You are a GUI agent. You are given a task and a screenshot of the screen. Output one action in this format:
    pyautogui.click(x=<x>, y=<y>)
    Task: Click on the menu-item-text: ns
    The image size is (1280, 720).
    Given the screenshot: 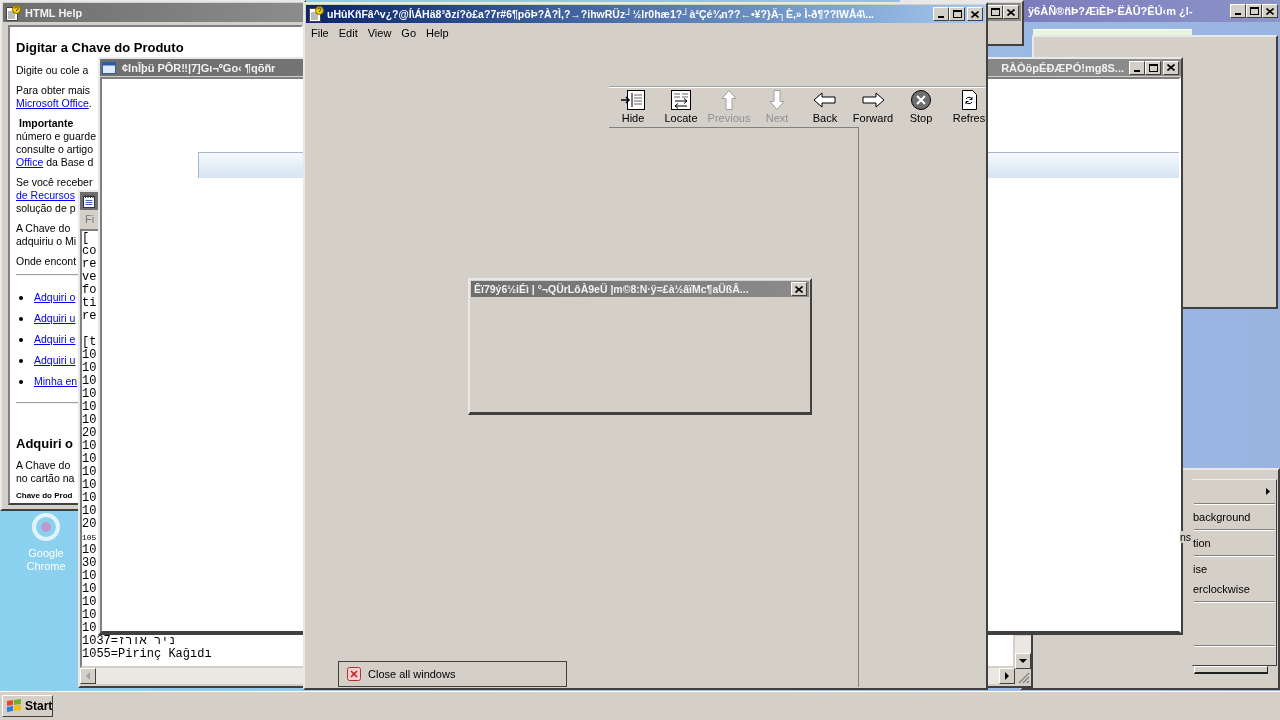 What is the action you would take?
    pyautogui.click(x=1186, y=537)
    